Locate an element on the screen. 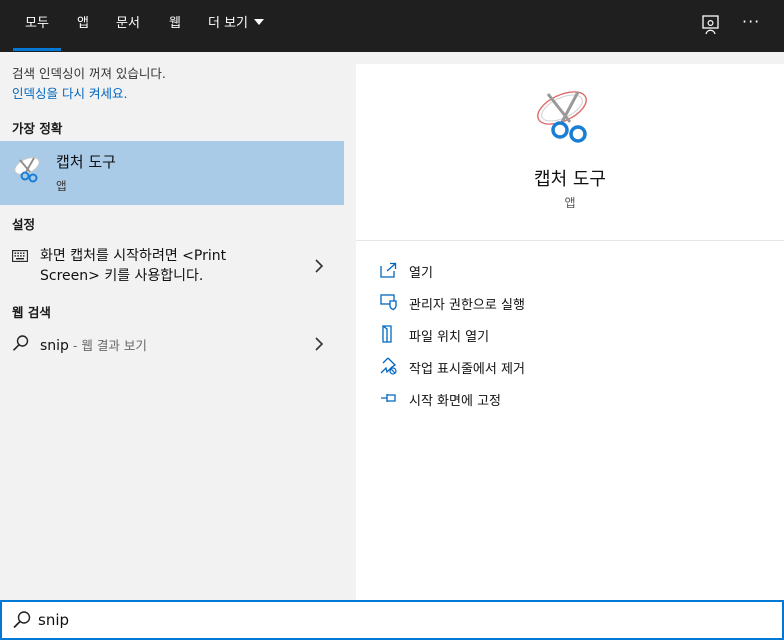  enable-indexing-link: 인덱싱을 다시 켜세요. is located at coordinates (69, 92).